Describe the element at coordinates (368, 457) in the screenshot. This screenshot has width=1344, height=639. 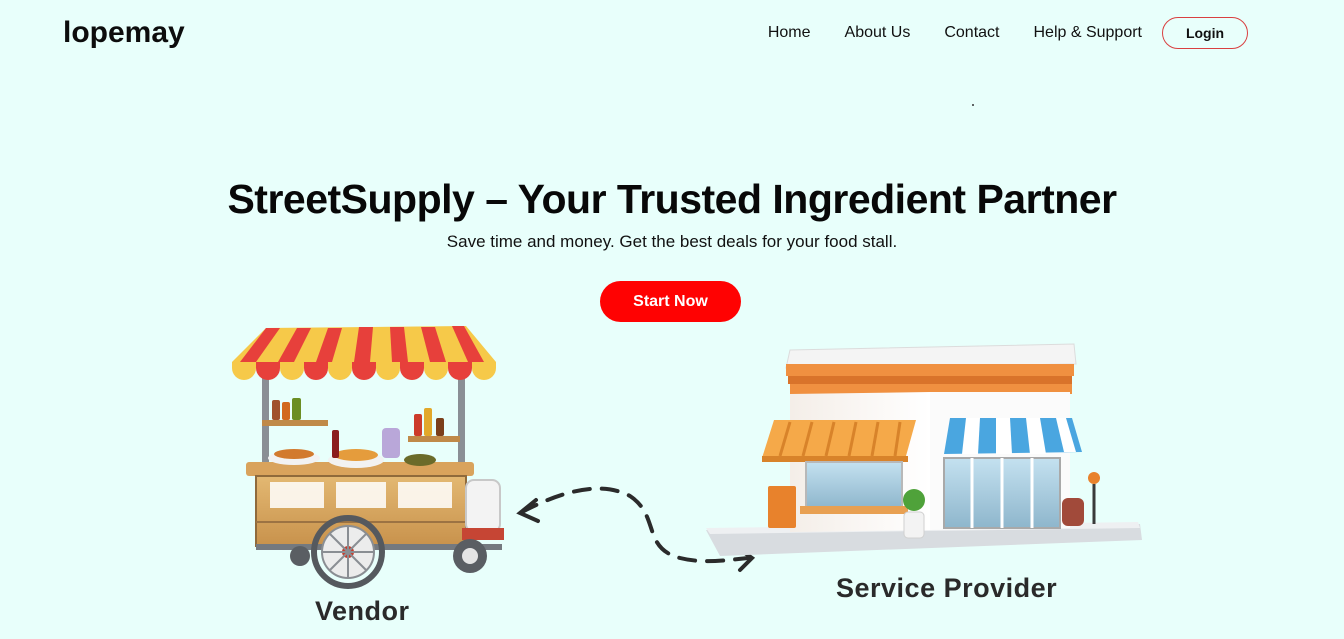
I see `food-cart-icon` at that location.